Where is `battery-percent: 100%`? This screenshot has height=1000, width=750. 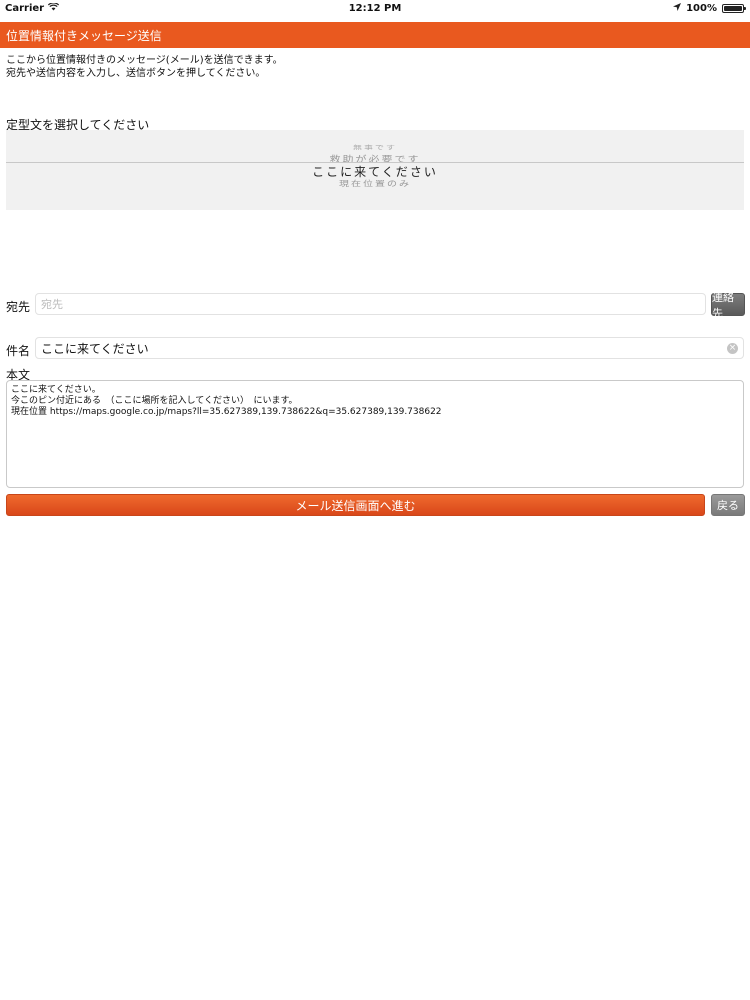 battery-percent: 100% is located at coordinates (701, 8).